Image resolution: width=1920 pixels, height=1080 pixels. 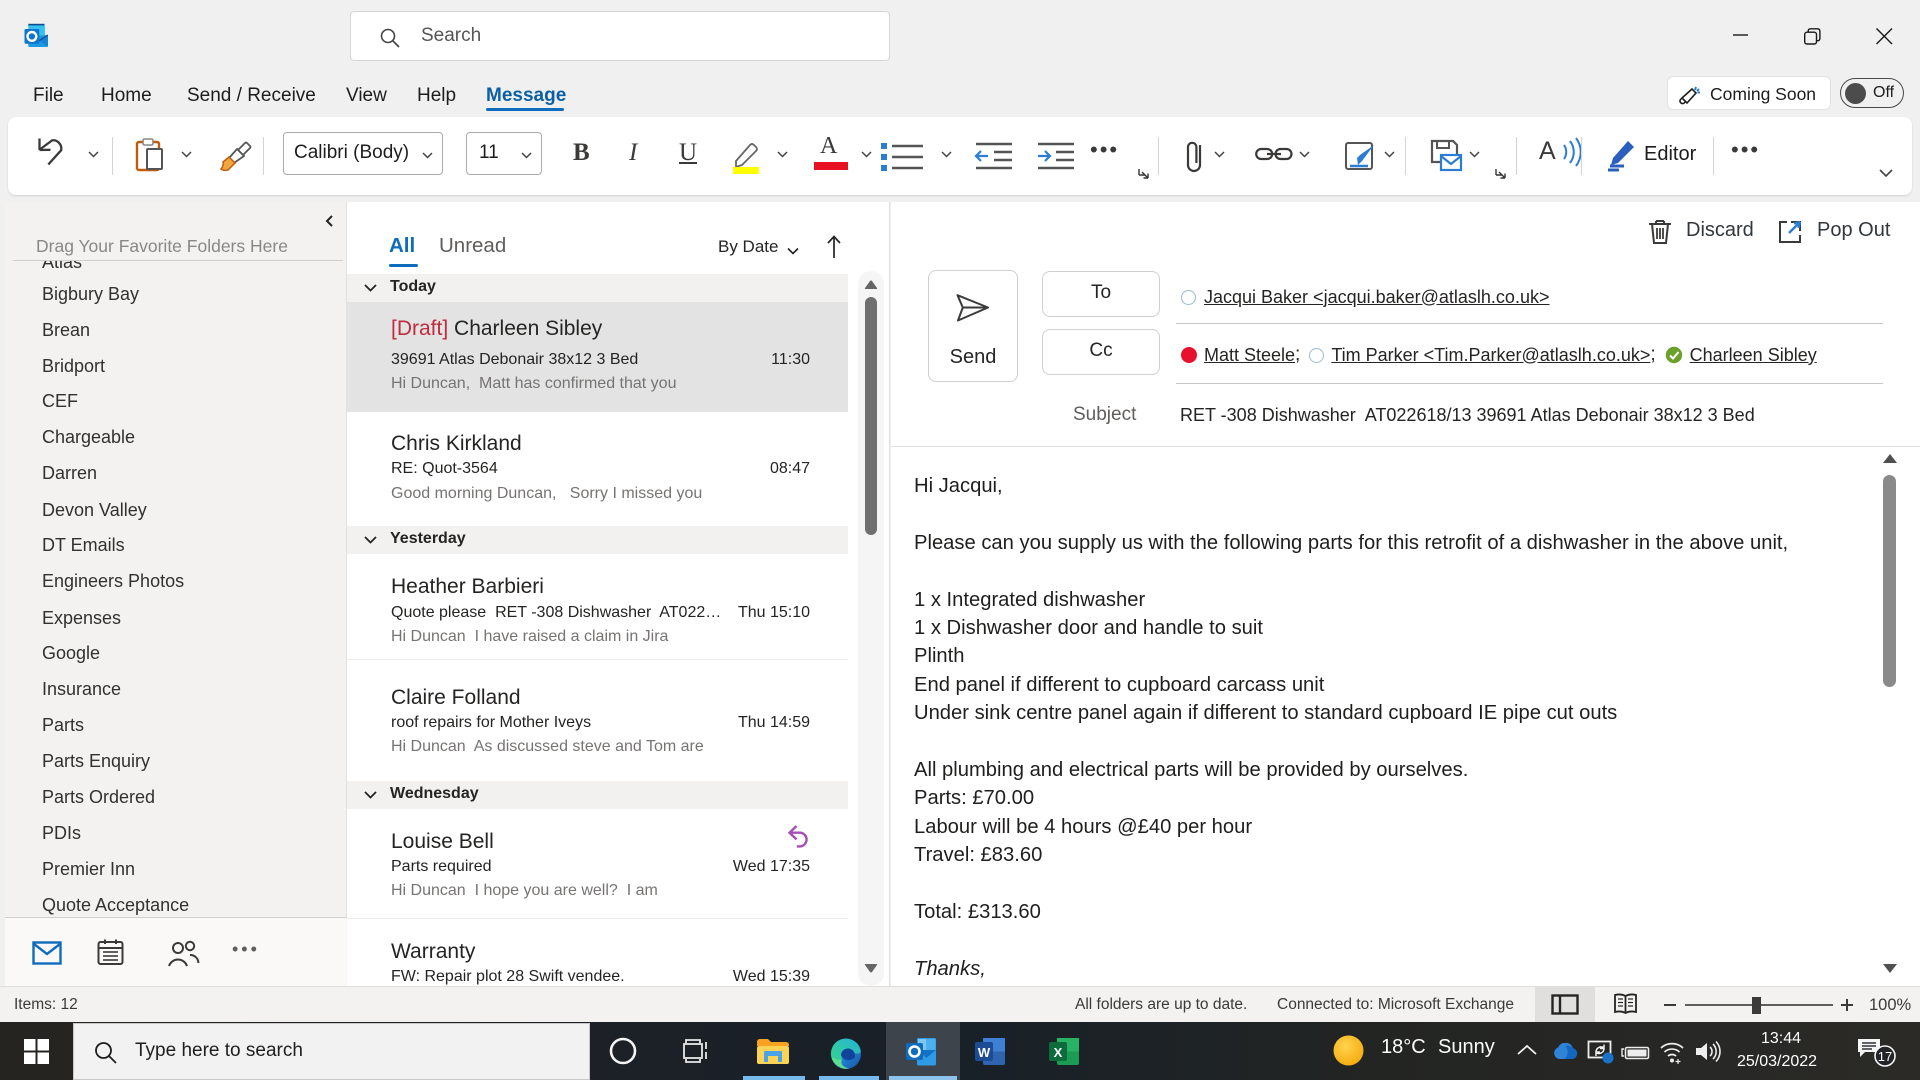 I want to click on svg-text: W, so click(x=984, y=1052).